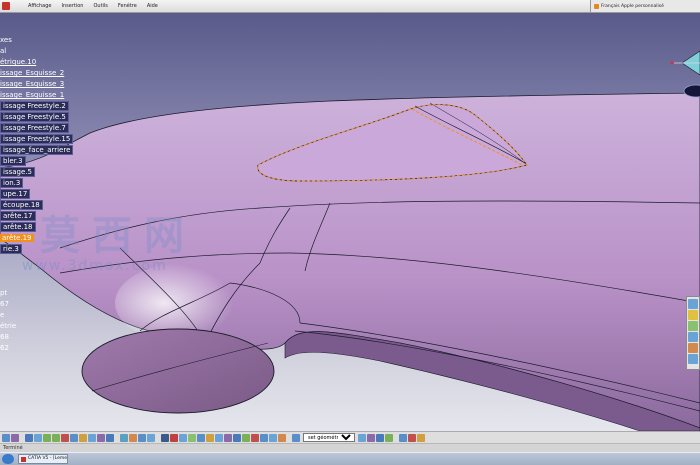 The height and width of the screenshot is (465, 700). What do you see at coordinates (174, 437) in the screenshot?
I see `stop-icon` at bounding box center [174, 437].